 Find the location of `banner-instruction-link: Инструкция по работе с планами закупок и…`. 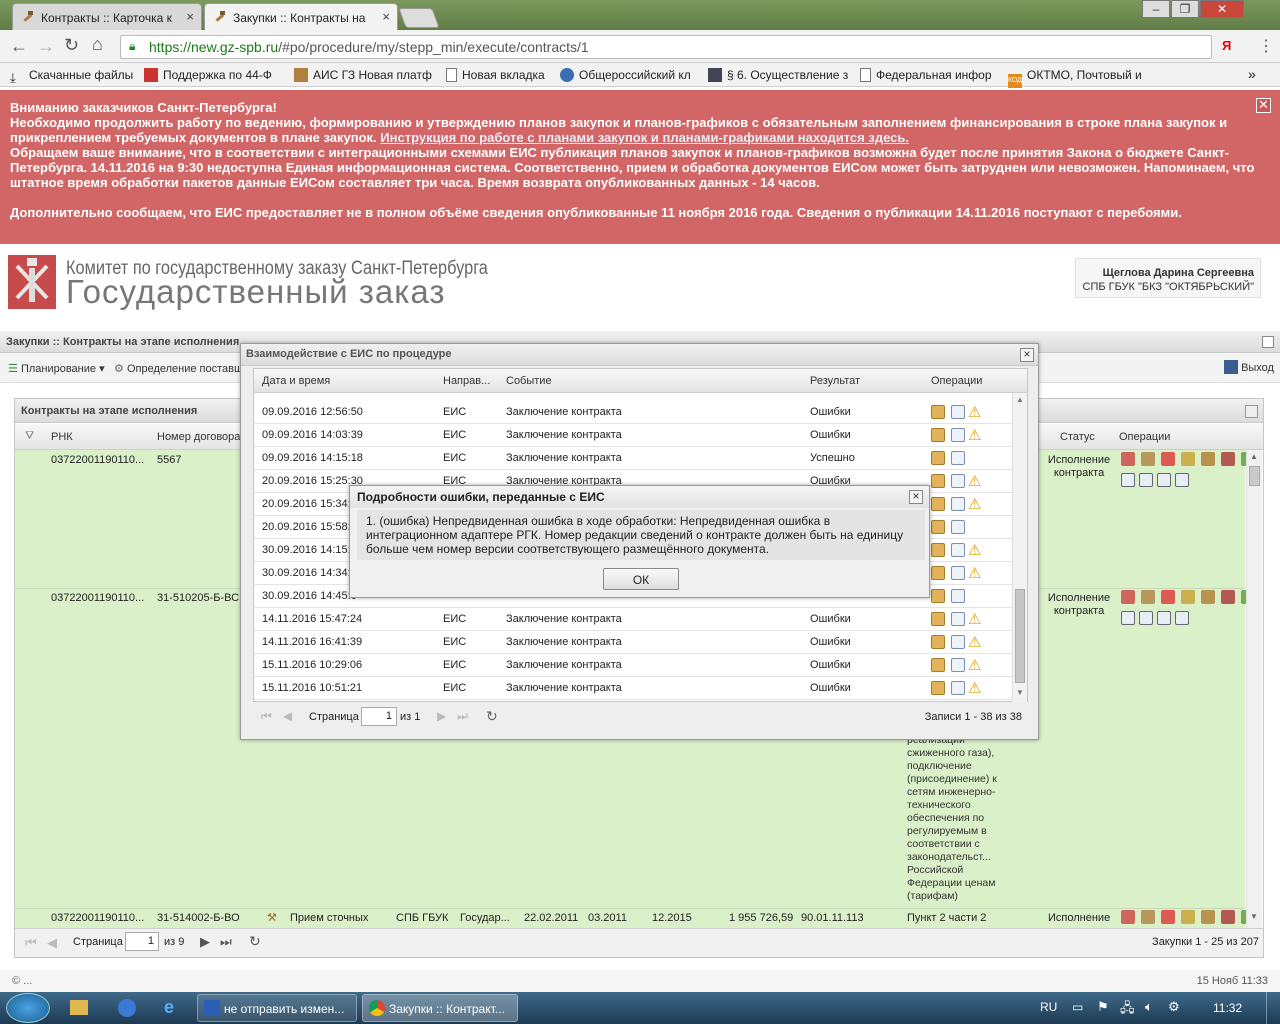

banner-instruction-link: Инструкция по работе с планами закупок и… is located at coordinates (644, 137).